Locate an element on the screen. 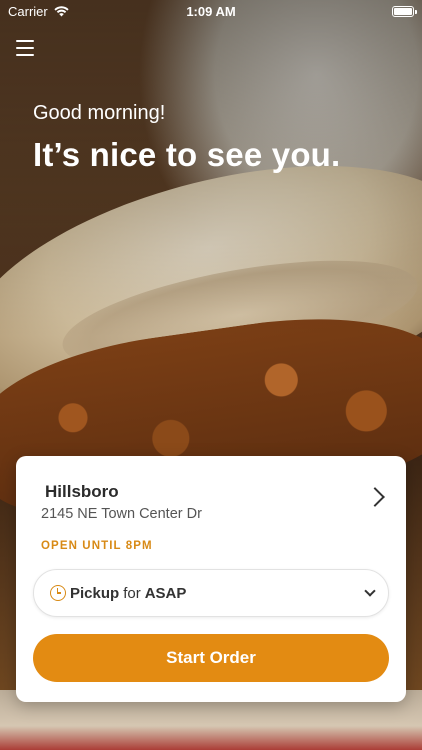 The height and width of the screenshot is (750, 422). chevron-right-icon is located at coordinates (375, 497).